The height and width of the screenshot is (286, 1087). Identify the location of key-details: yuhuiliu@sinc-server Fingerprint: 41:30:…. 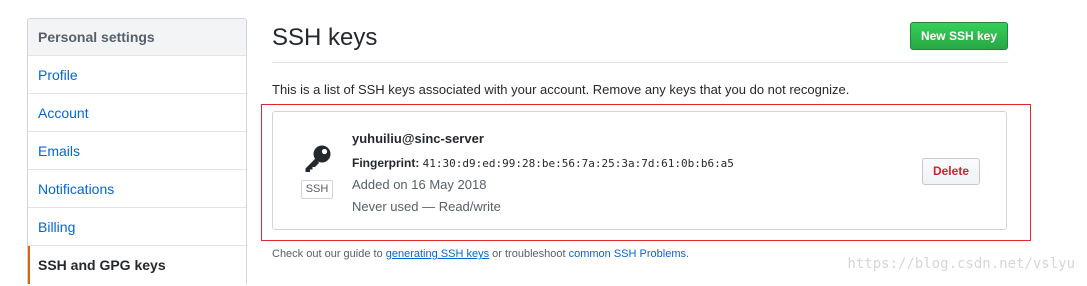
(543, 174).